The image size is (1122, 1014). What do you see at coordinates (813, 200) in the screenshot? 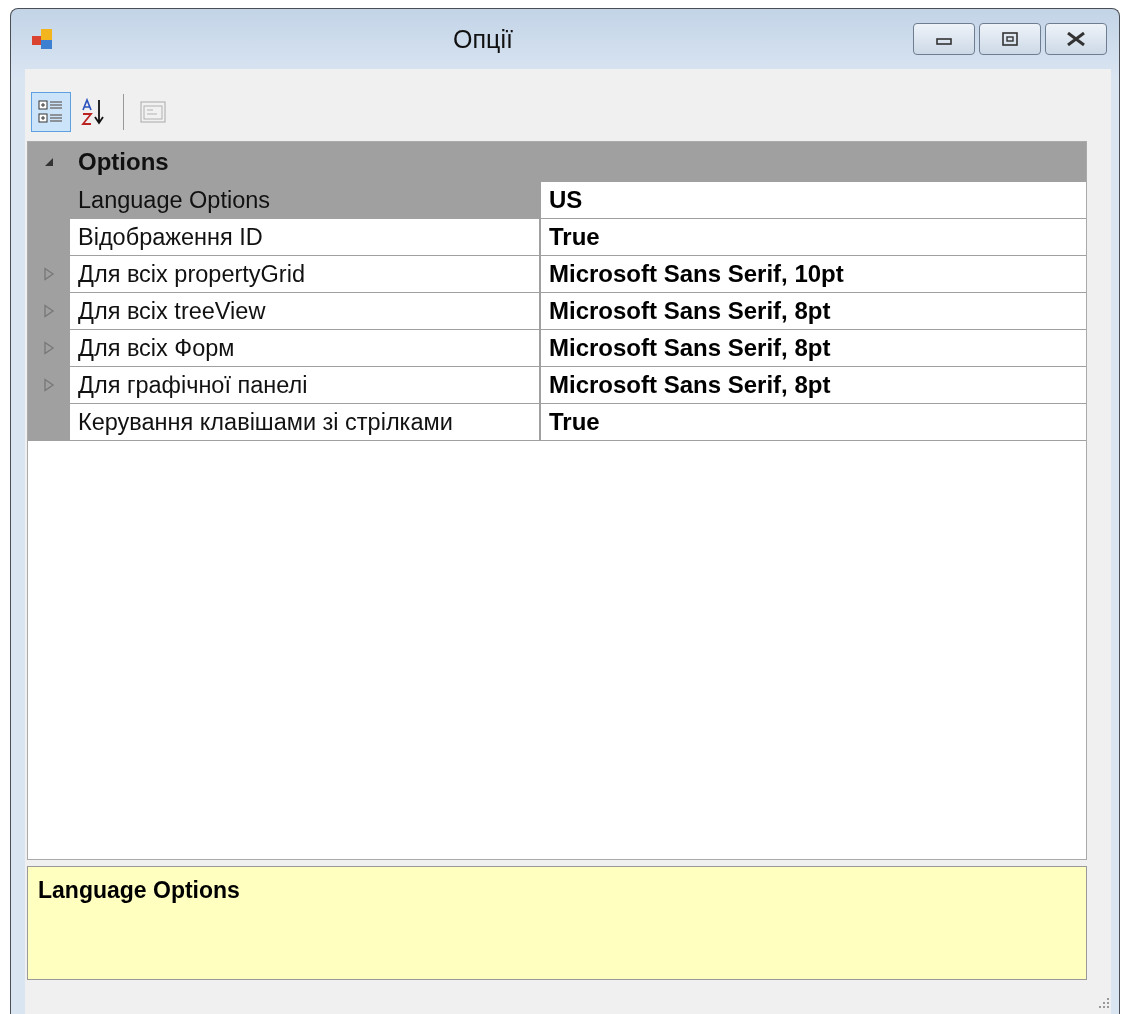
I see `property-value: US` at bounding box center [813, 200].